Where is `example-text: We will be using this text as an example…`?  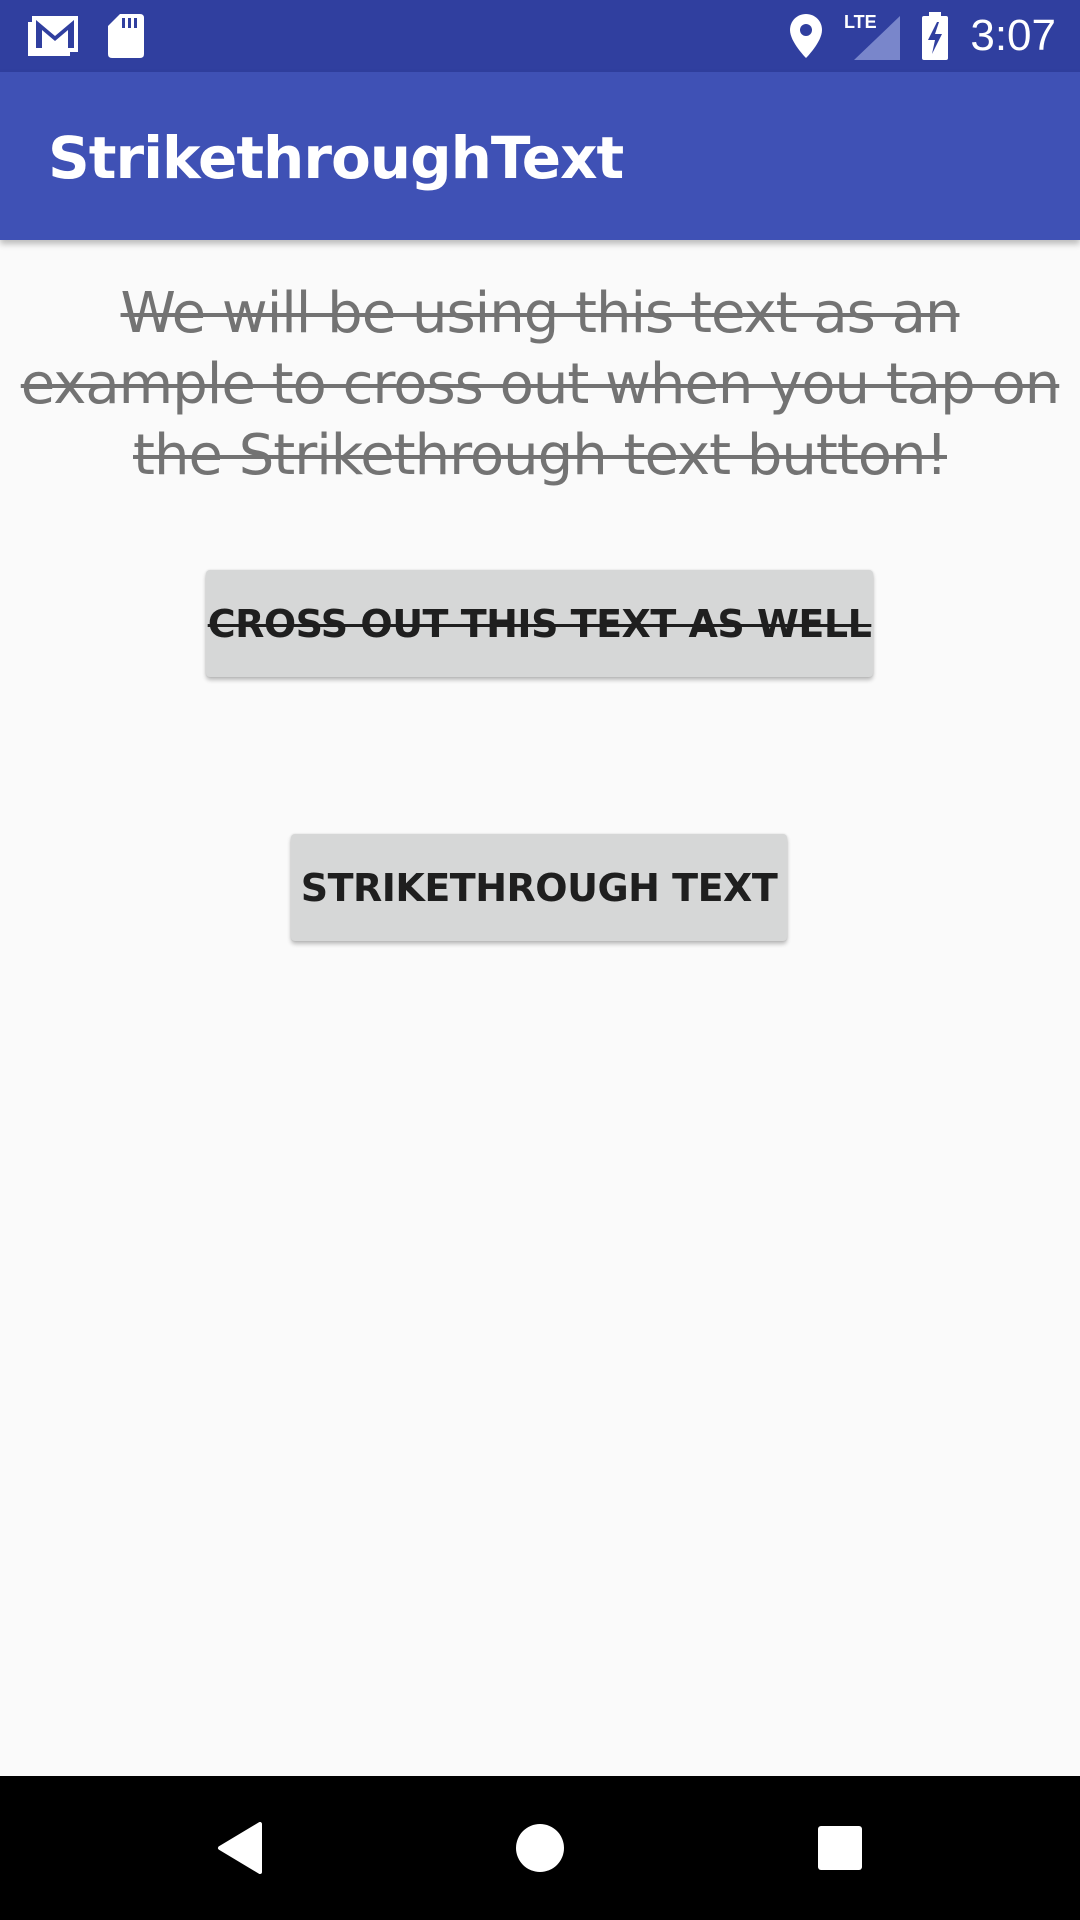
example-text: We will be using this text as an example… is located at coordinates (540, 384).